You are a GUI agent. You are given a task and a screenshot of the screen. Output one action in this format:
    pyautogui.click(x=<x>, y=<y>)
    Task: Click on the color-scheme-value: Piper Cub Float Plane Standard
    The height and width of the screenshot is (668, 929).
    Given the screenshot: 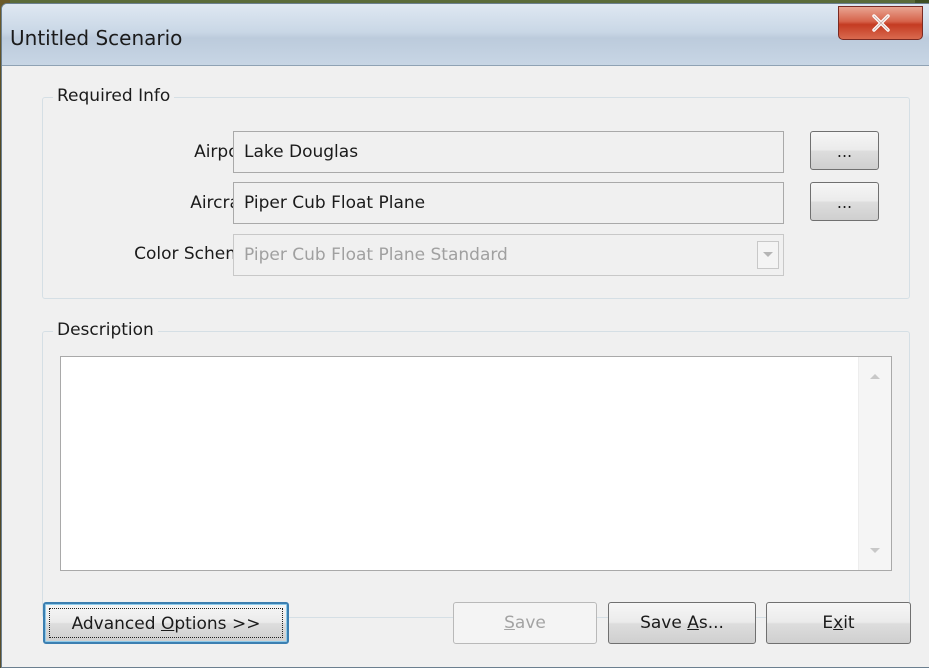 What is the action you would take?
    pyautogui.click(x=376, y=255)
    